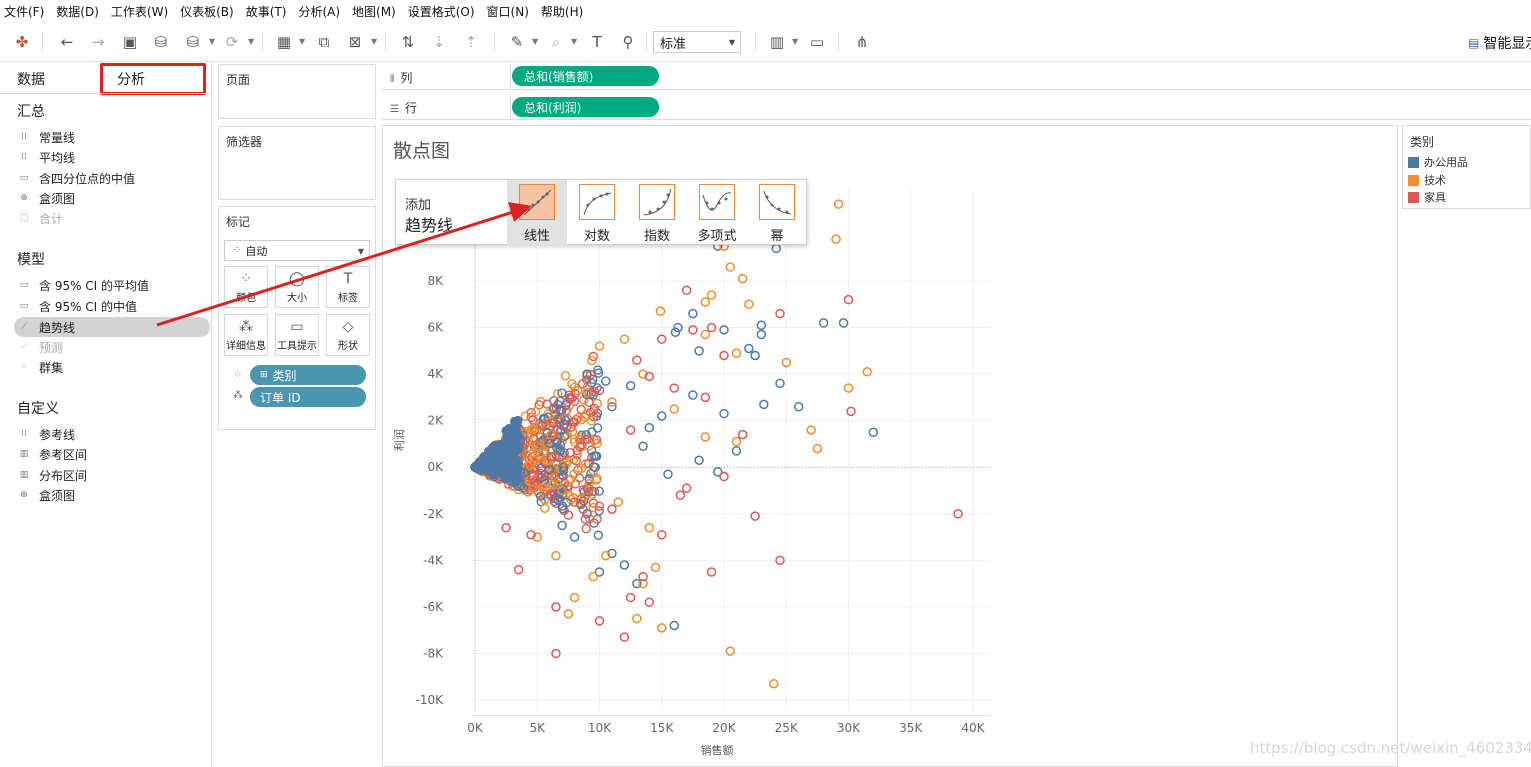  Describe the element at coordinates (24, 285) in the screenshot. I see `avg-ci-icon: ▭` at that location.